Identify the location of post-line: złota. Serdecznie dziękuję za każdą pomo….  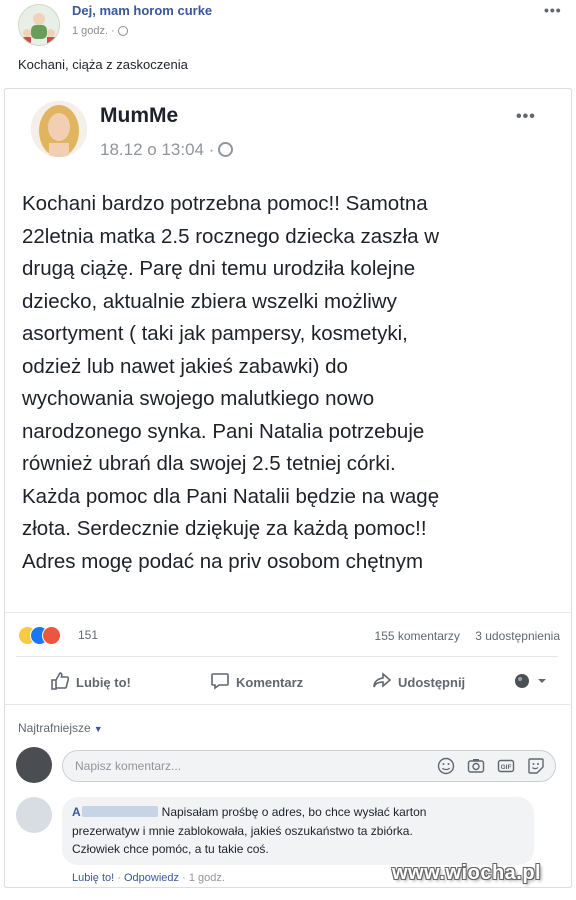
(224, 528).